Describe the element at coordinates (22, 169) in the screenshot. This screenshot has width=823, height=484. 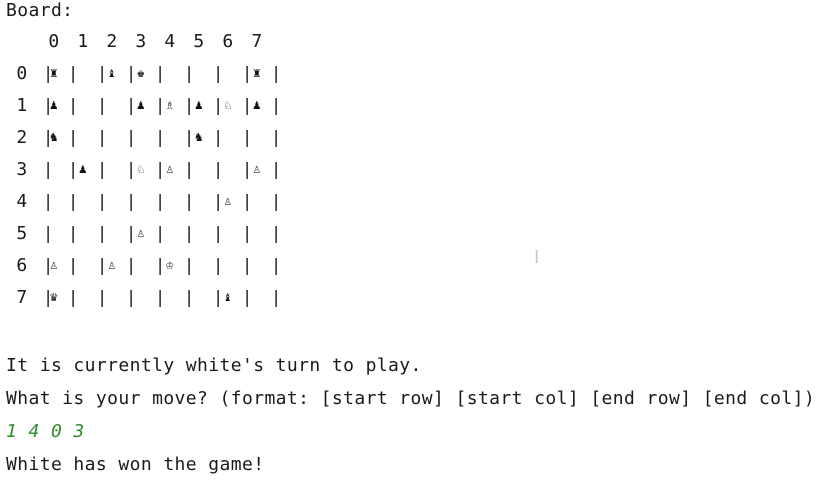
I see `row-number: 3` at that location.